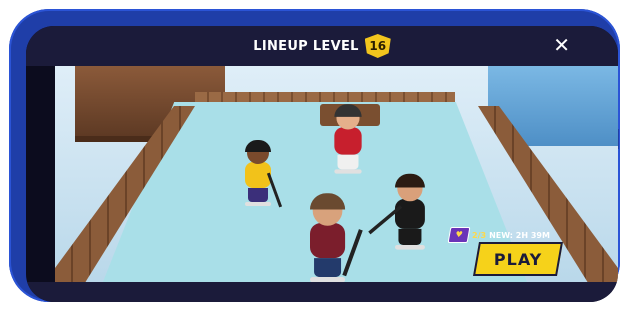 This screenshot has width=629, height=311. I want to click on new-players-indicator: ♥ 2/3 NEW: 2H 39M, so click(498, 235).